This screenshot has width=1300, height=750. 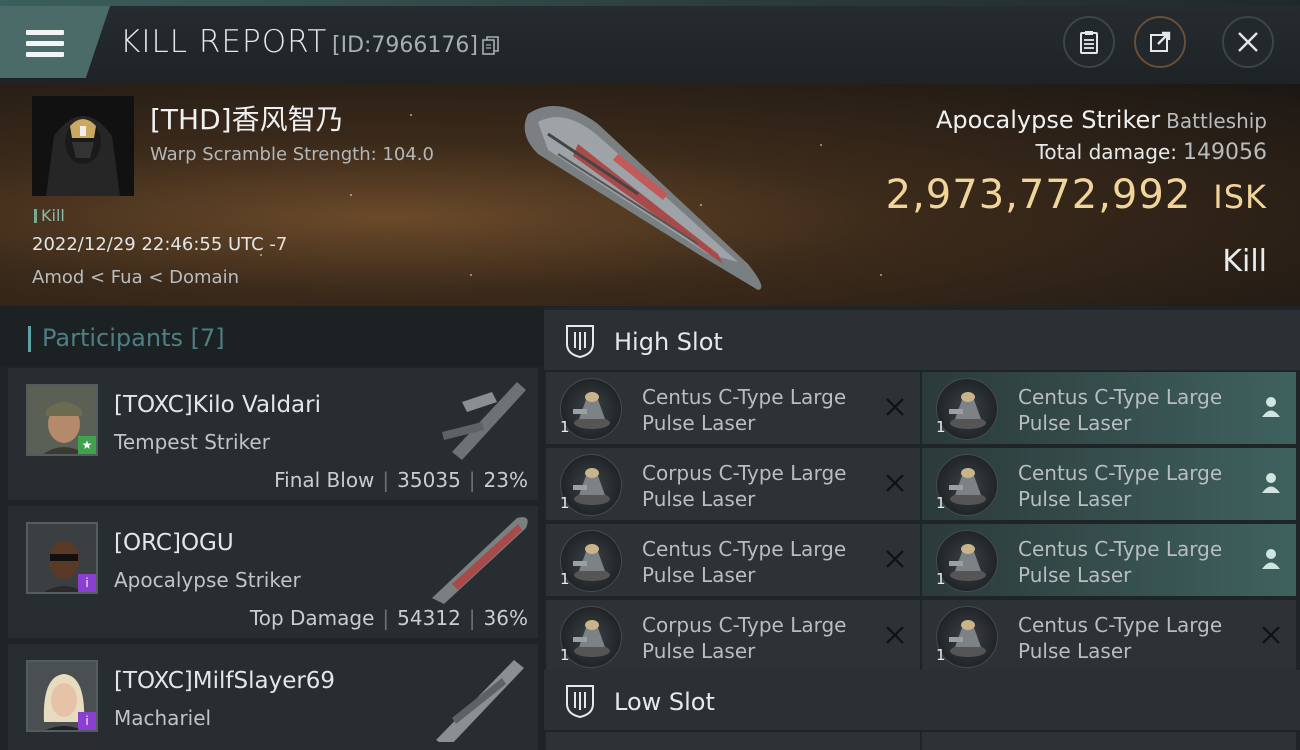 What do you see at coordinates (922, 700) in the screenshot?
I see `low-slot-header: Low Slot` at bounding box center [922, 700].